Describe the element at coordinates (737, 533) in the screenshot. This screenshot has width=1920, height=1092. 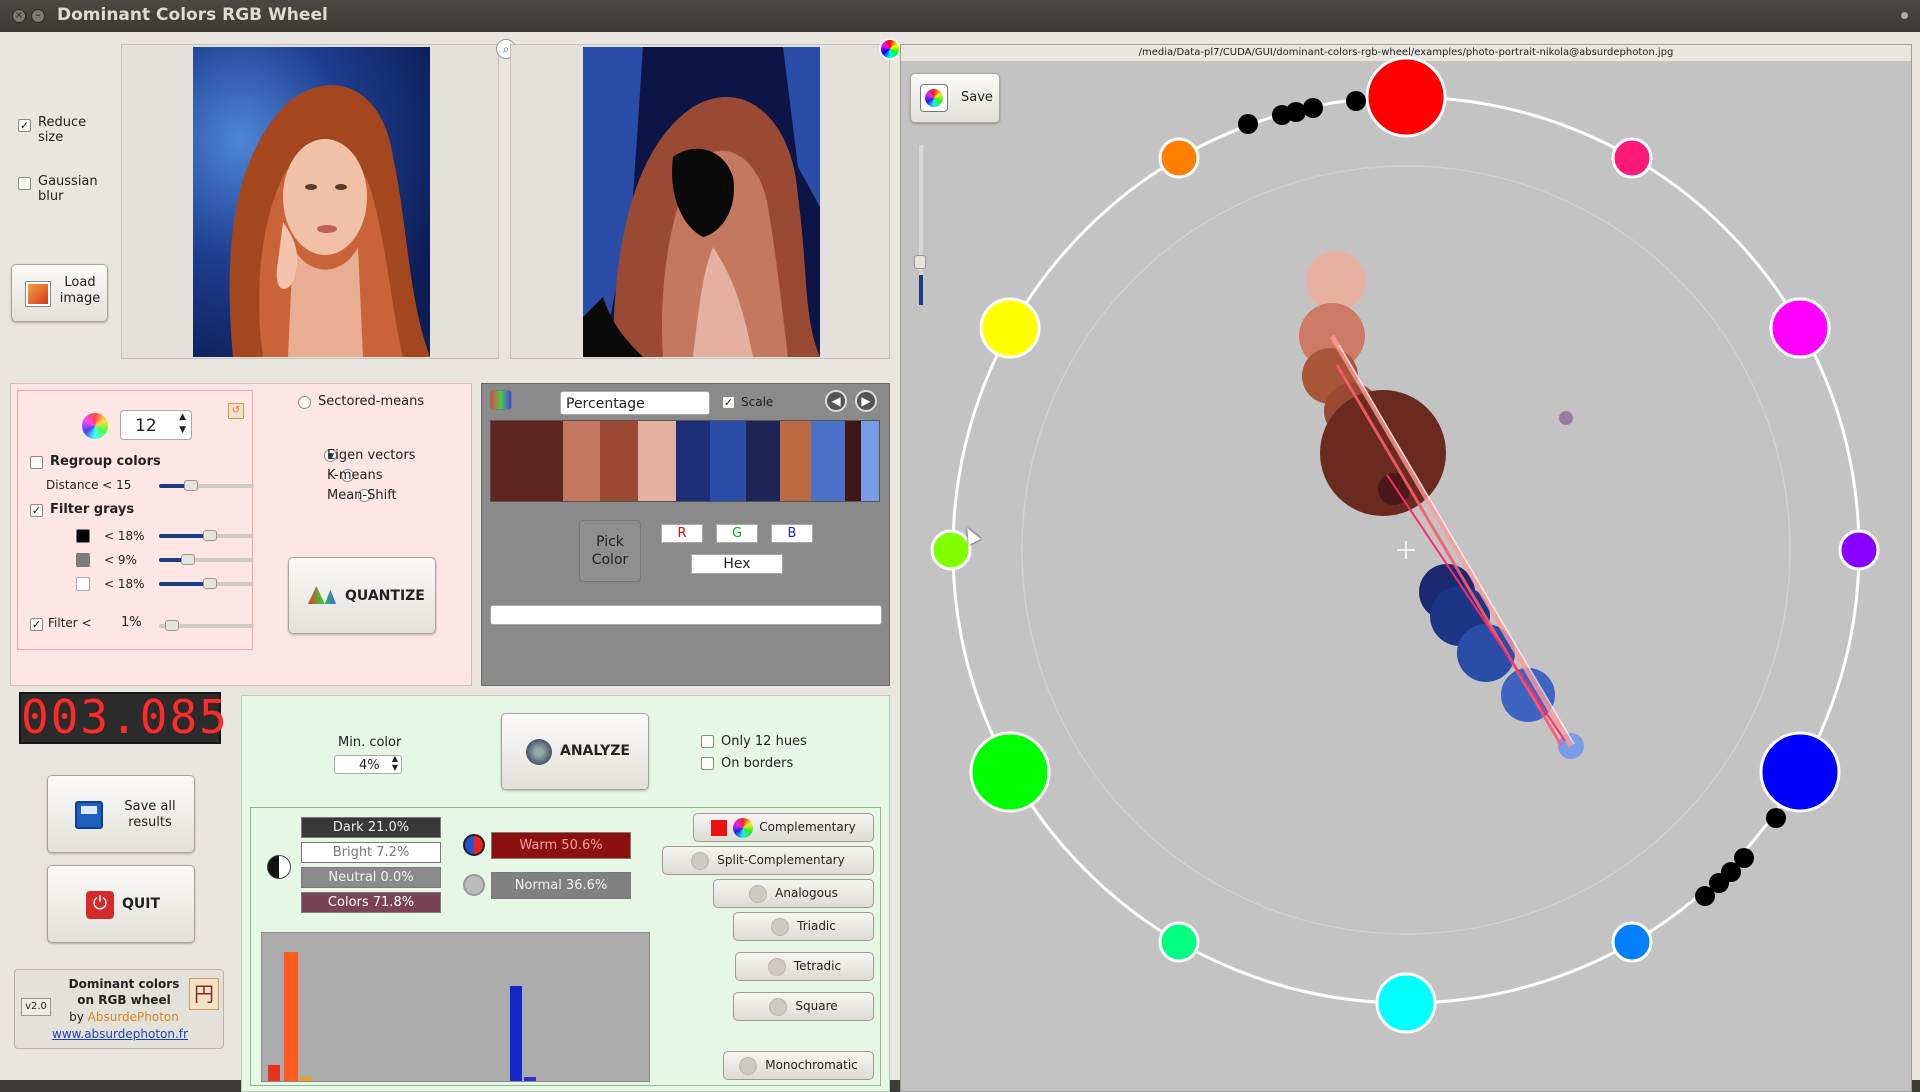
I see `green-value-field: G` at that location.